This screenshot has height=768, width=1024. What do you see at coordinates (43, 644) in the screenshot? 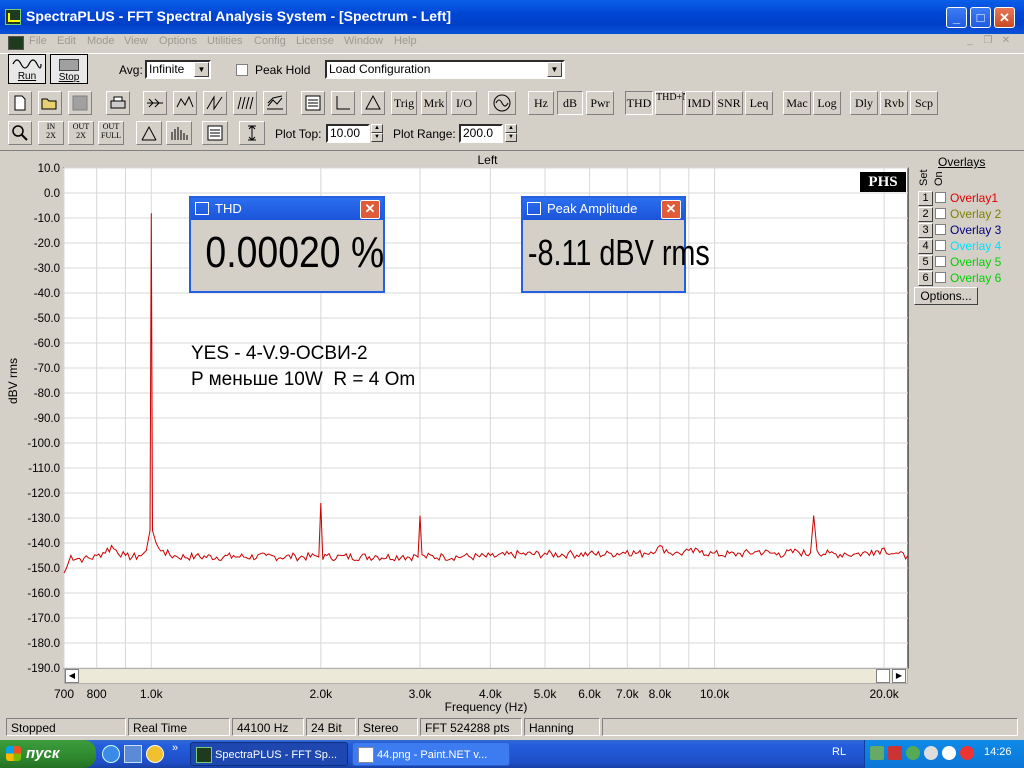
I see `y-tick-label: -180.0` at bounding box center [43, 644].